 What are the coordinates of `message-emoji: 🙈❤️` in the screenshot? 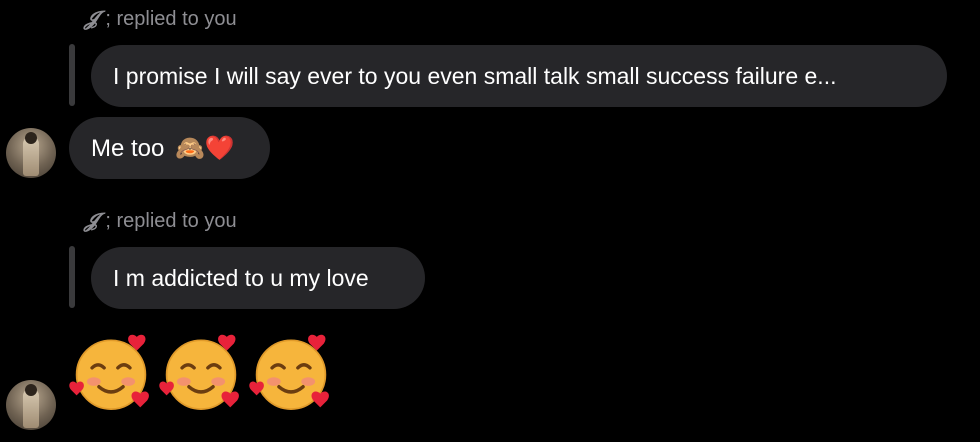 It's located at (205, 148).